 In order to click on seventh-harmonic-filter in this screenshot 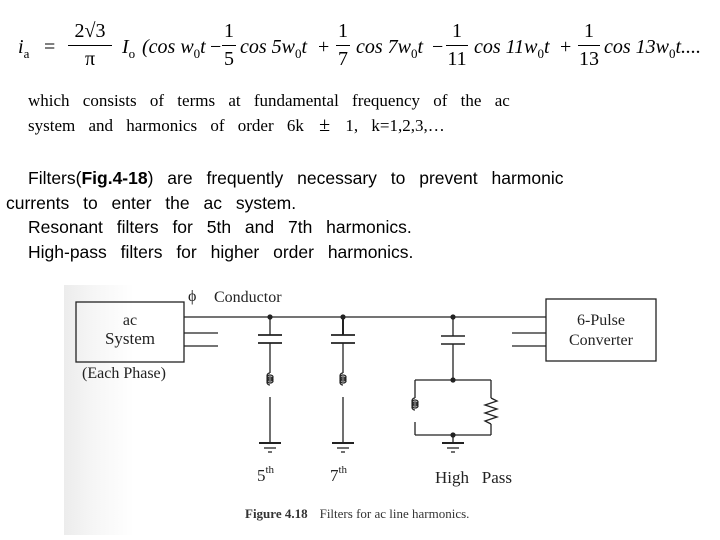, I will do `click(343, 385)`.